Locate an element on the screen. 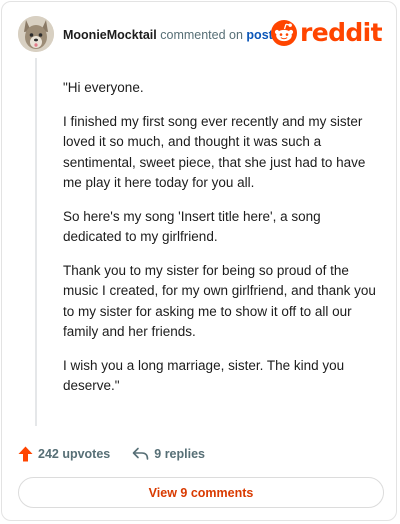 The height and width of the screenshot is (524, 400). reddit-logo: reddit is located at coordinates (327, 32).